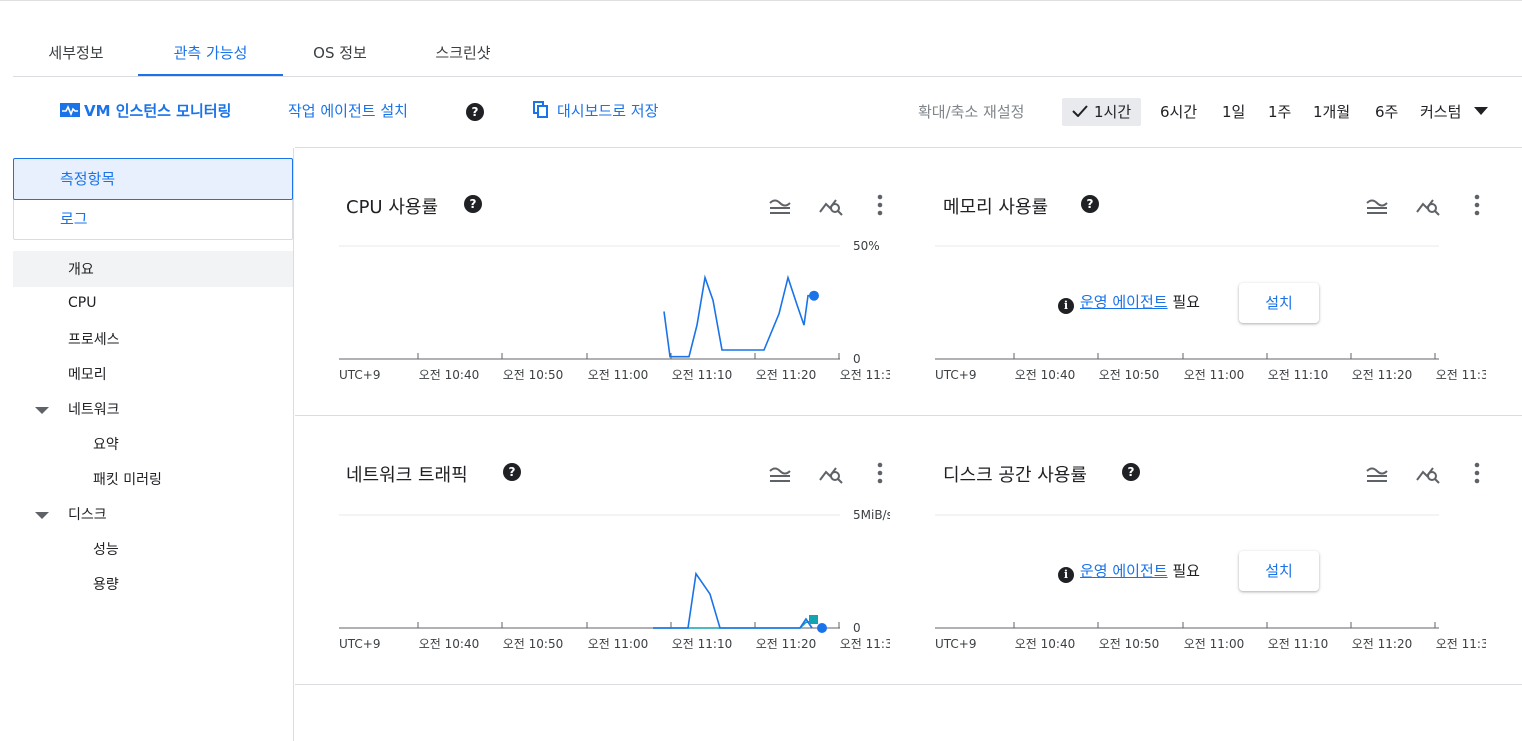 Image resolution: width=1522 pixels, height=741 pixels. Describe the element at coordinates (734, 624) in the screenshot. I see `network-series-2-line` at that location.